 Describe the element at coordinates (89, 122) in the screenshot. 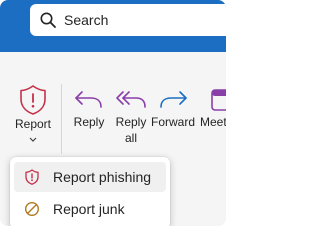

I see `reply-label: Reply` at that location.